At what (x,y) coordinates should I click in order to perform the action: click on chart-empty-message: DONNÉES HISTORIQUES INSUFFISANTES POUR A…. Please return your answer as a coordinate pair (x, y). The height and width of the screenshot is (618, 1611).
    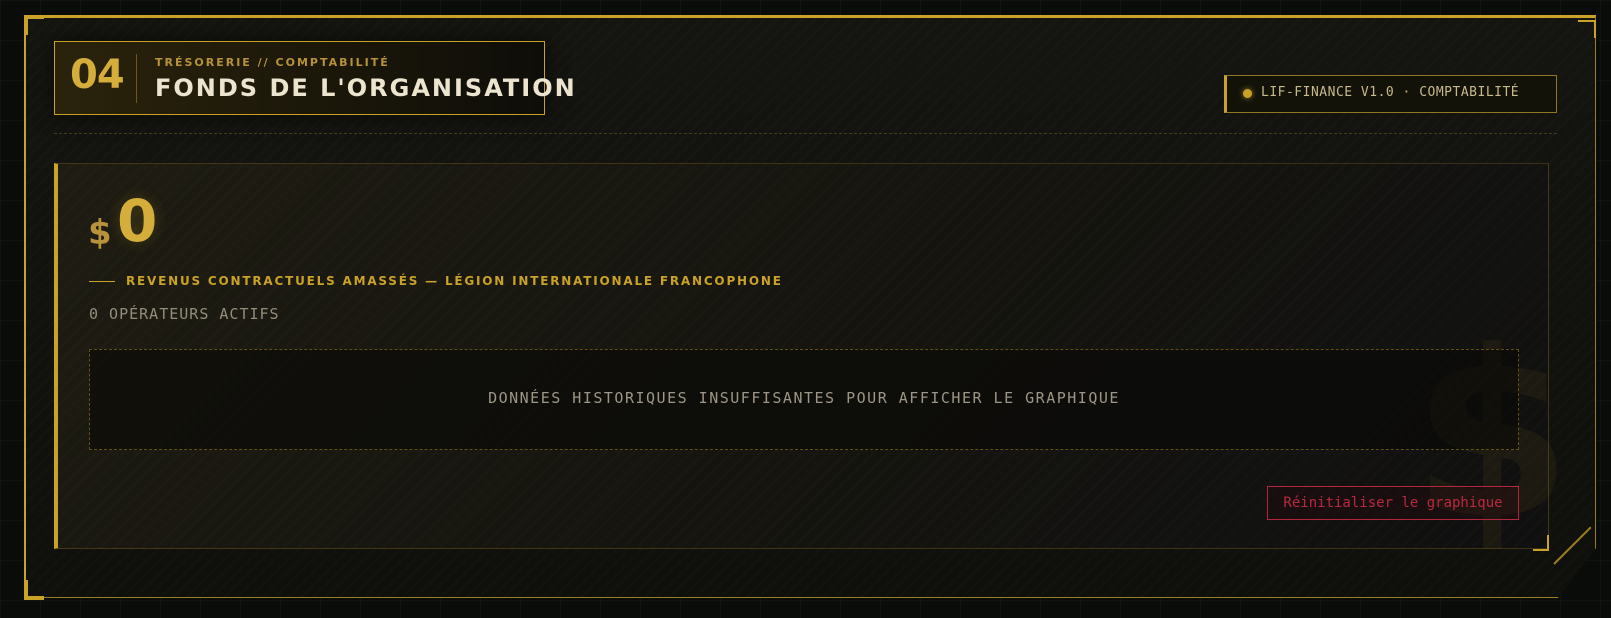
    Looking at the image, I should click on (804, 398).